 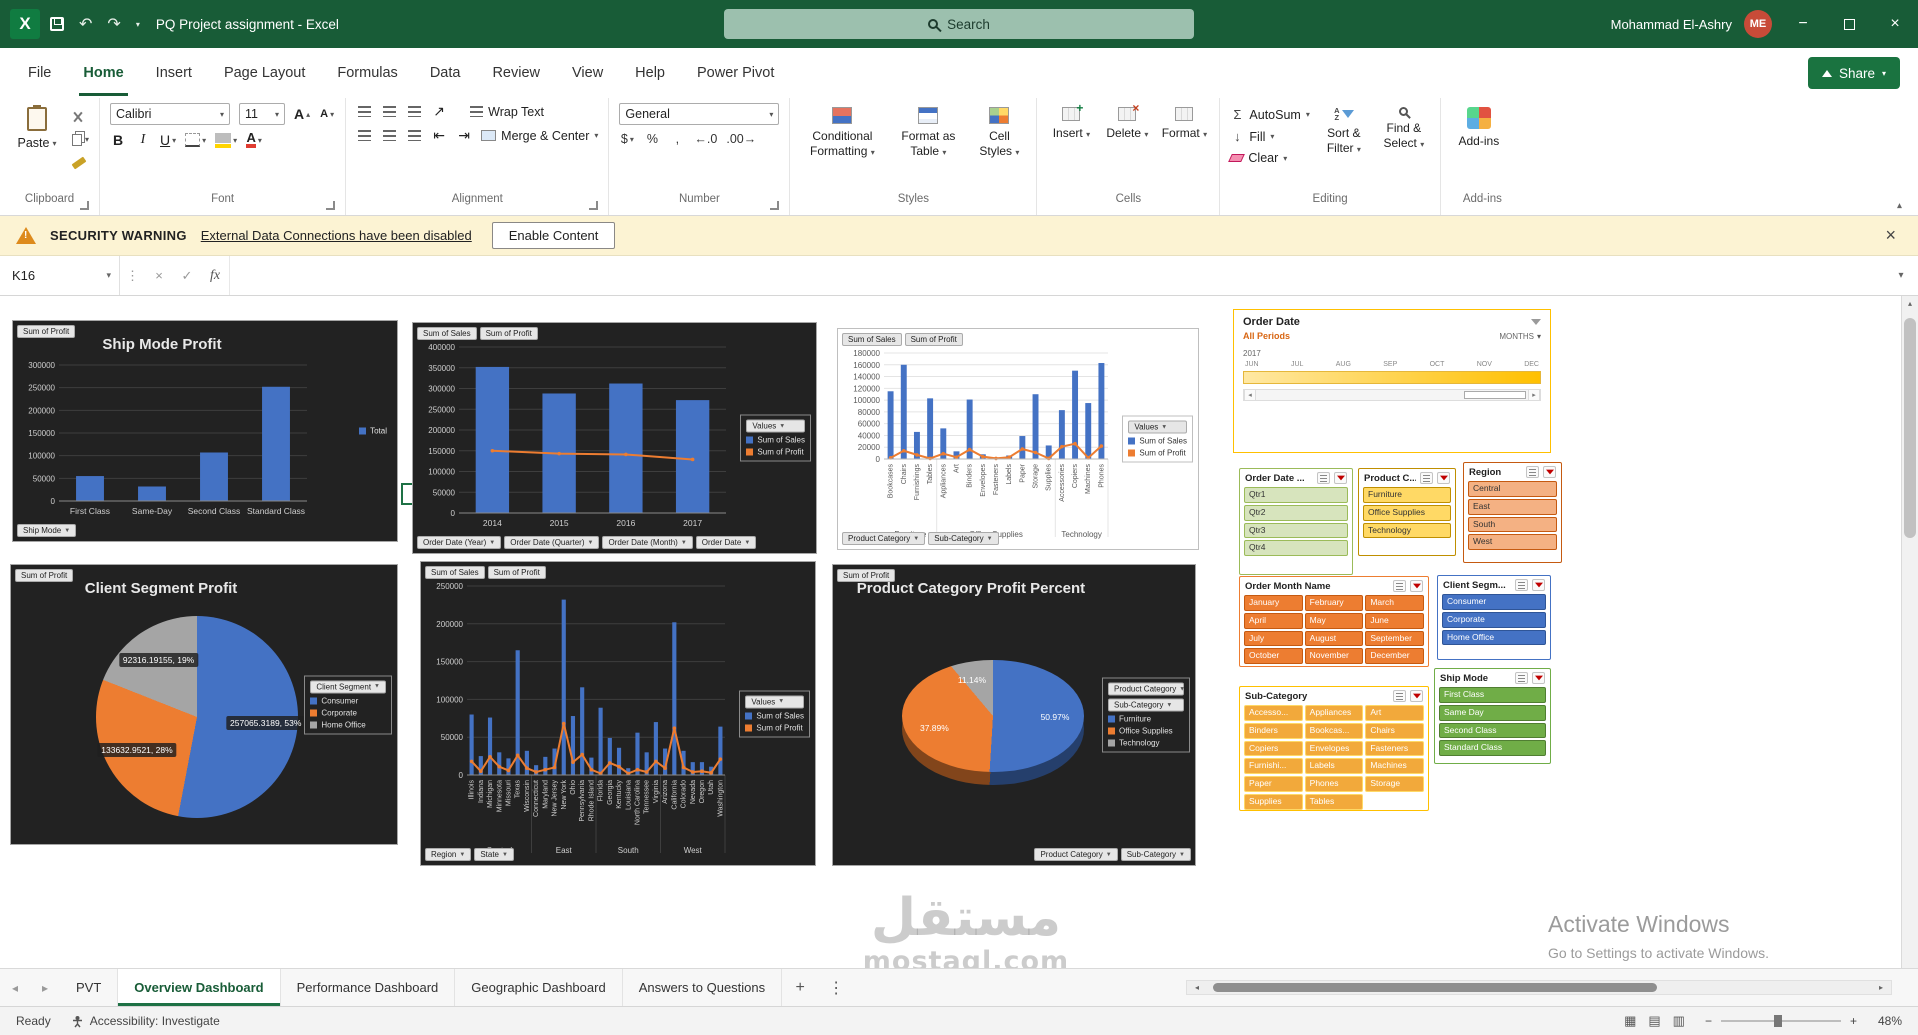 What do you see at coordinates (159, 275) in the screenshot?
I see `cancel-icon: ×` at bounding box center [159, 275].